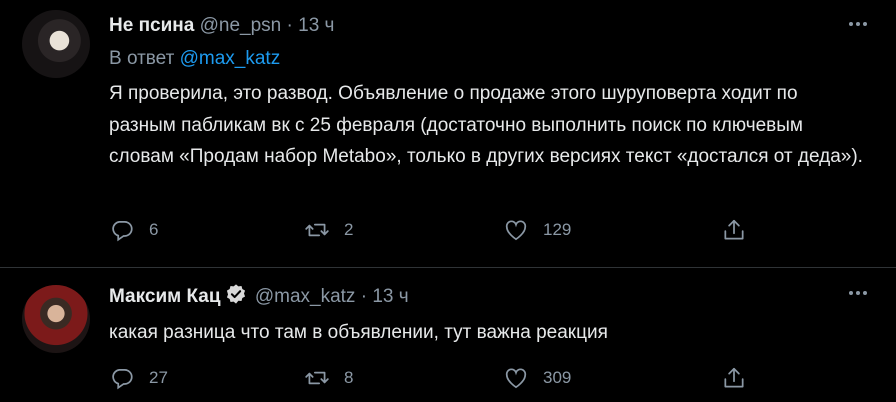  I want to click on tweet-actions: 27 8 309, so click(448, 378).